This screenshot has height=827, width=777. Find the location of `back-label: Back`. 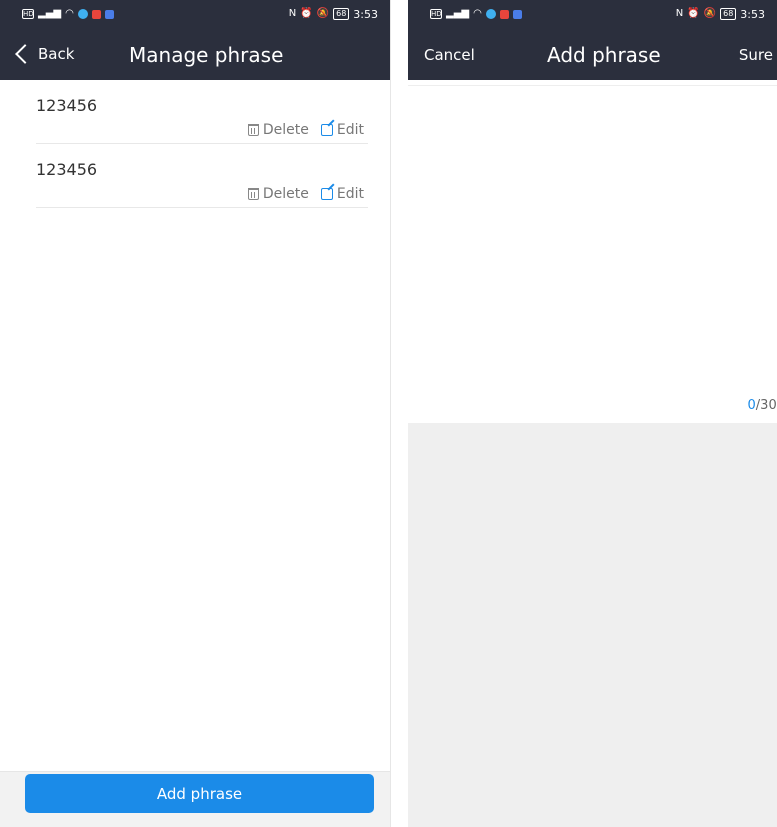

back-label: Back is located at coordinates (56, 54).